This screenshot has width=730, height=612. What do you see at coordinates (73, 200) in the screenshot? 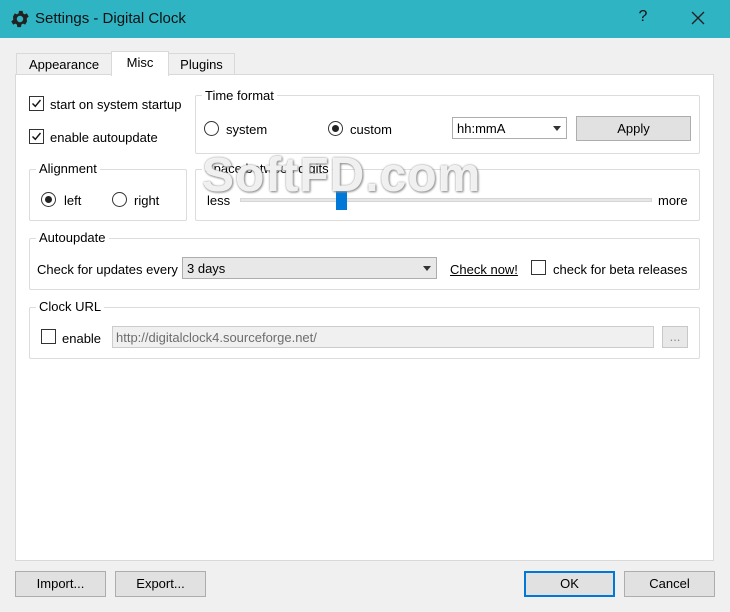
I see `alignment-left-label: left` at bounding box center [73, 200].